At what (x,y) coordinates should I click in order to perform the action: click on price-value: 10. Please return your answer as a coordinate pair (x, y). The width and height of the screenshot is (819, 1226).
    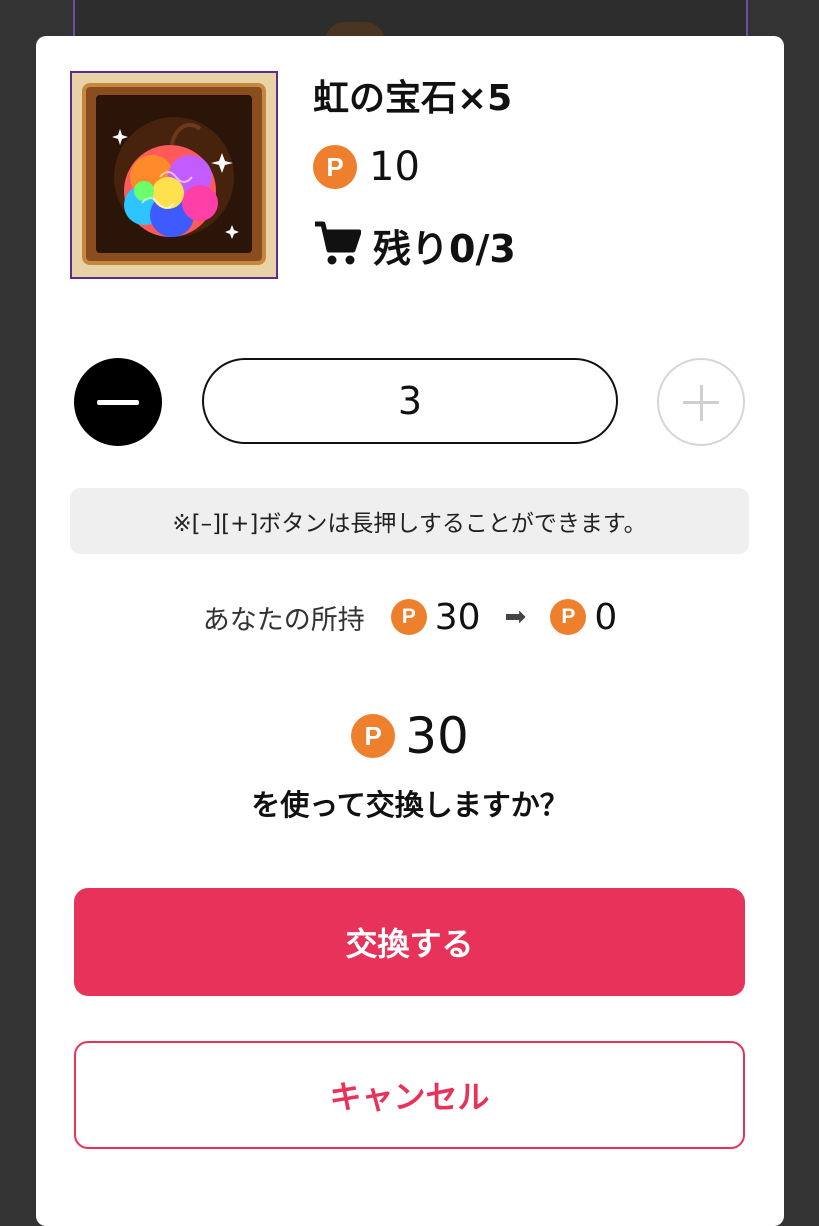
    Looking at the image, I should click on (394, 167).